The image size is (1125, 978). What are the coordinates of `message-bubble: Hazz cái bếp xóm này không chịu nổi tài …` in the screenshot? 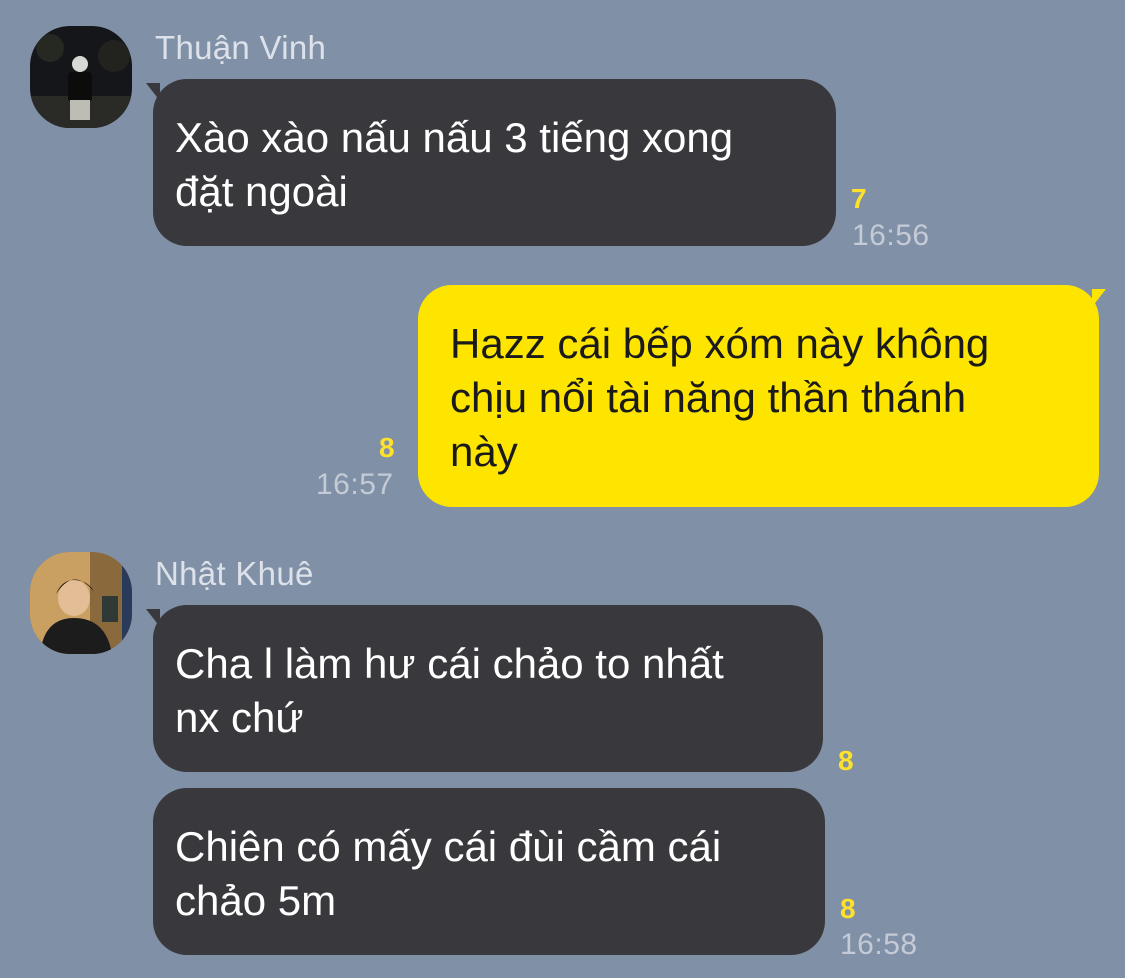 It's located at (758, 396).